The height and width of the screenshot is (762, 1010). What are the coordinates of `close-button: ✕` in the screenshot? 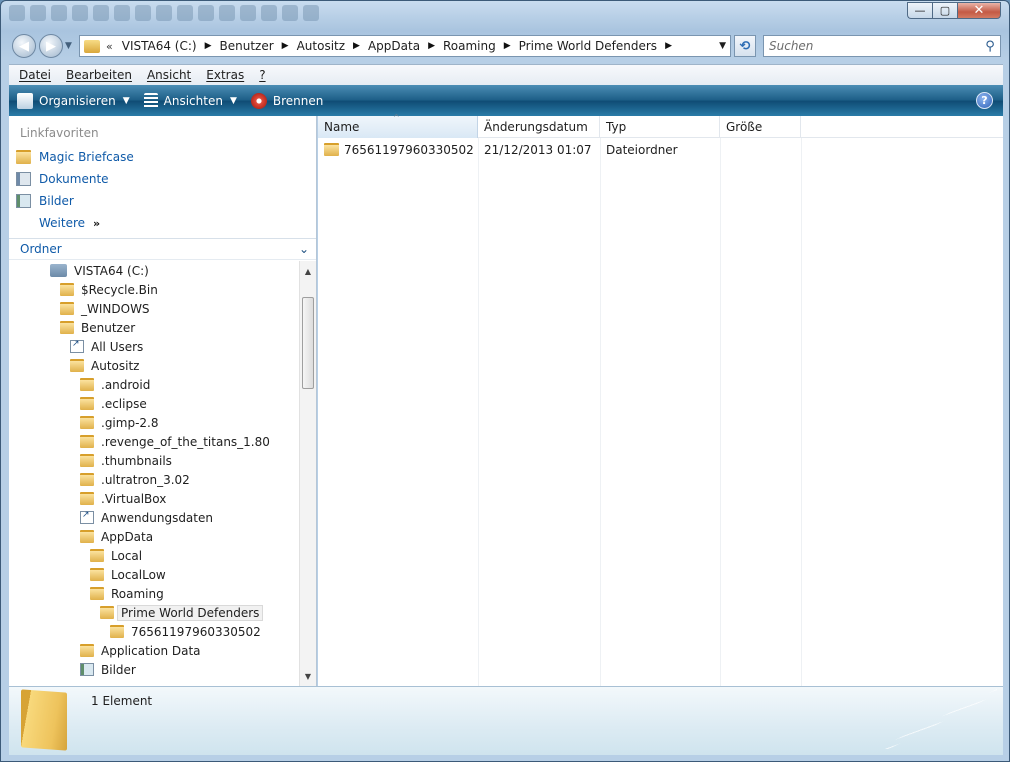 It's located at (979, 10).